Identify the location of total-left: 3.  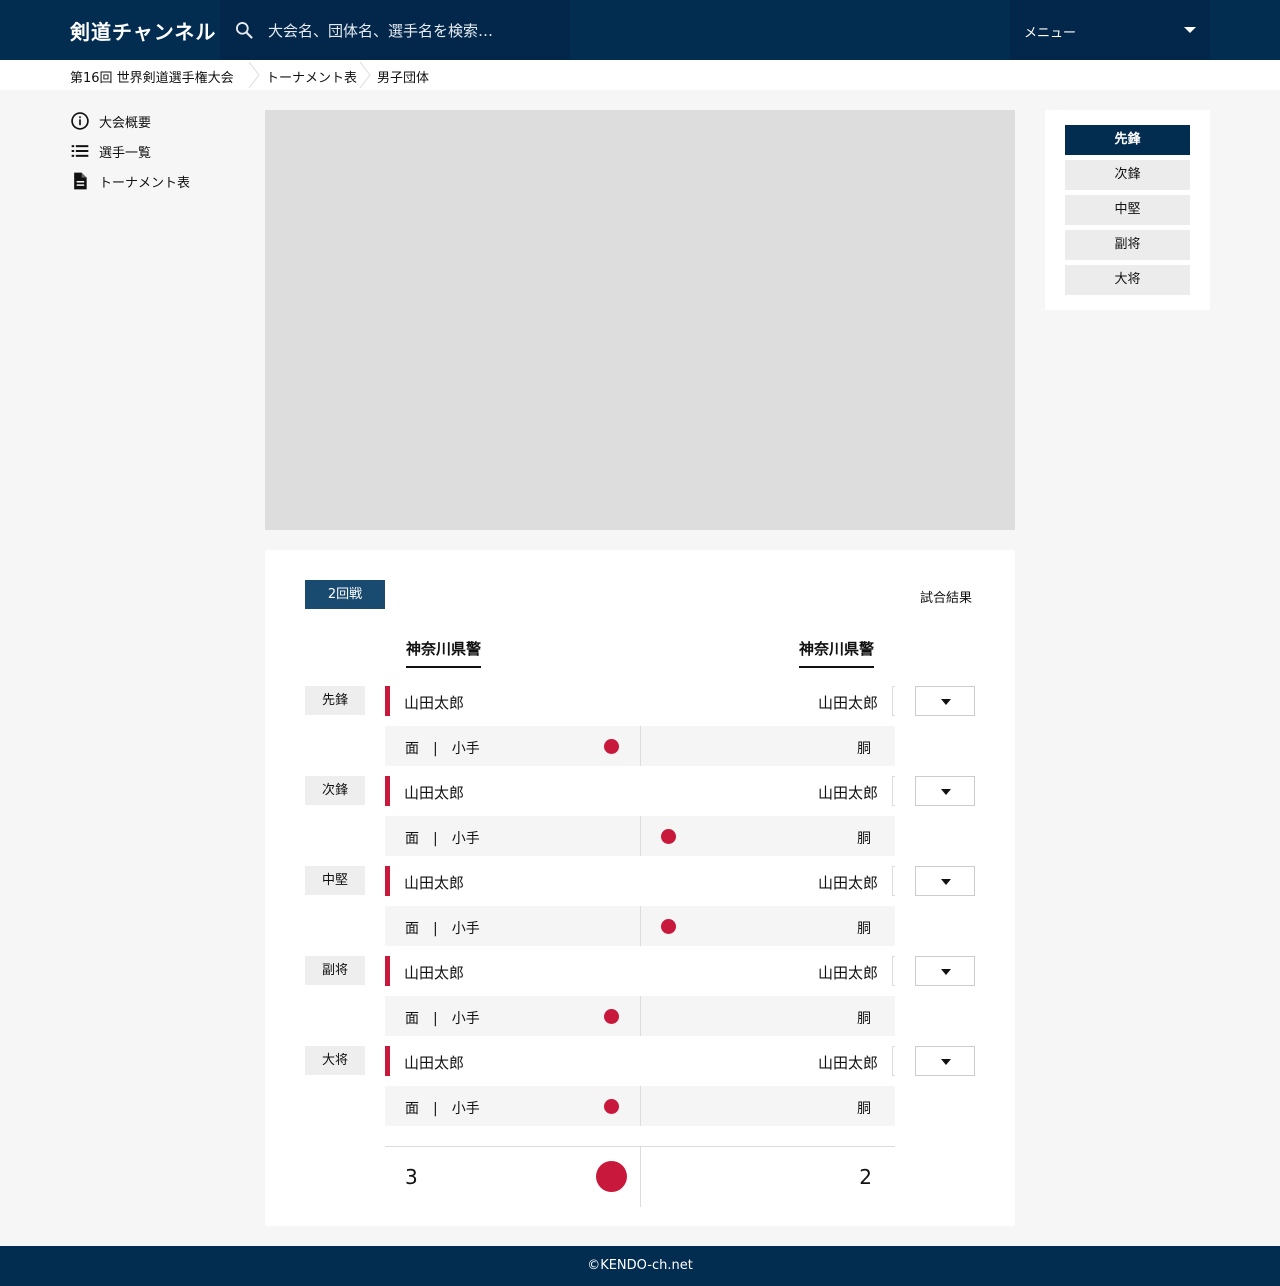
(411, 1177).